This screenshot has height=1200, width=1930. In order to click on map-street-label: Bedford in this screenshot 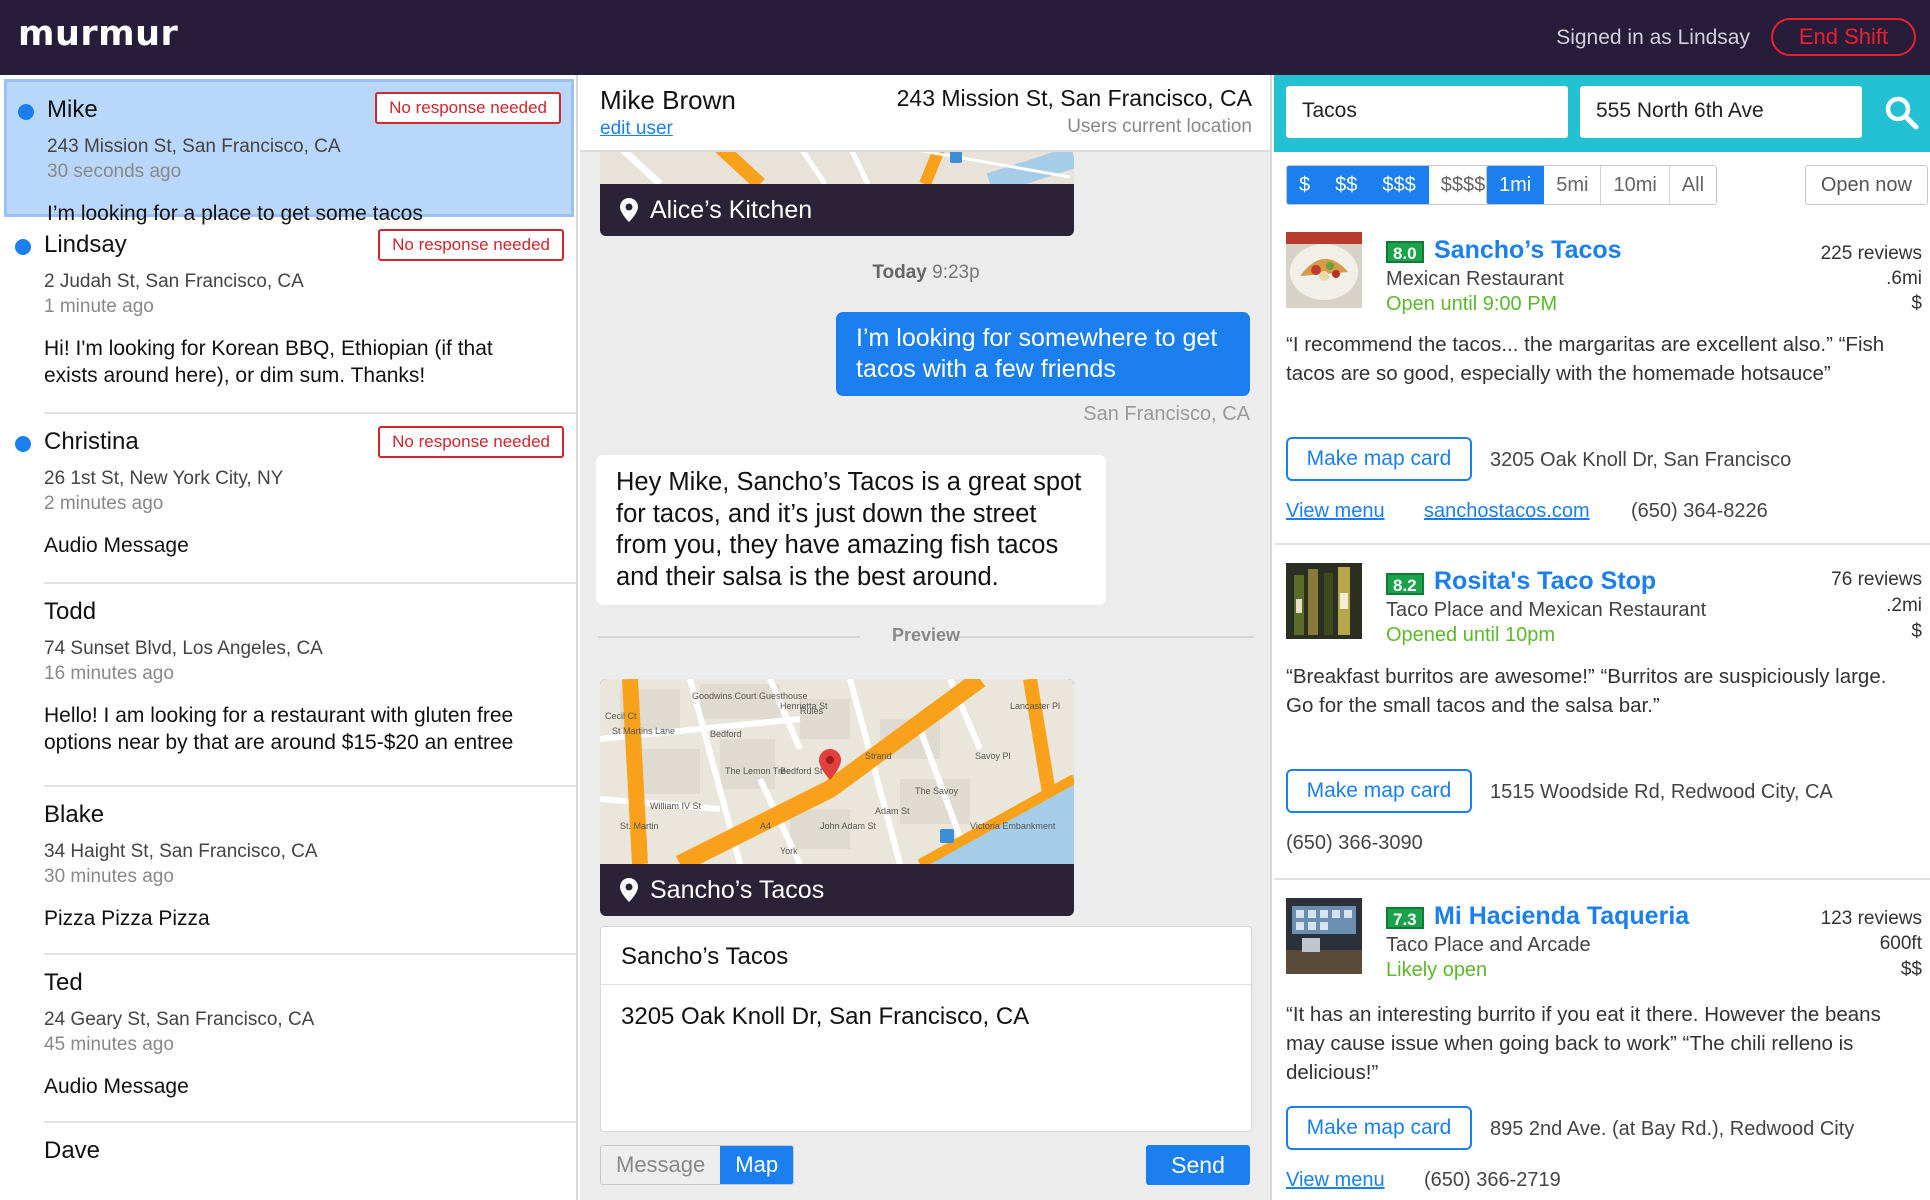, I will do `click(726, 734)`.